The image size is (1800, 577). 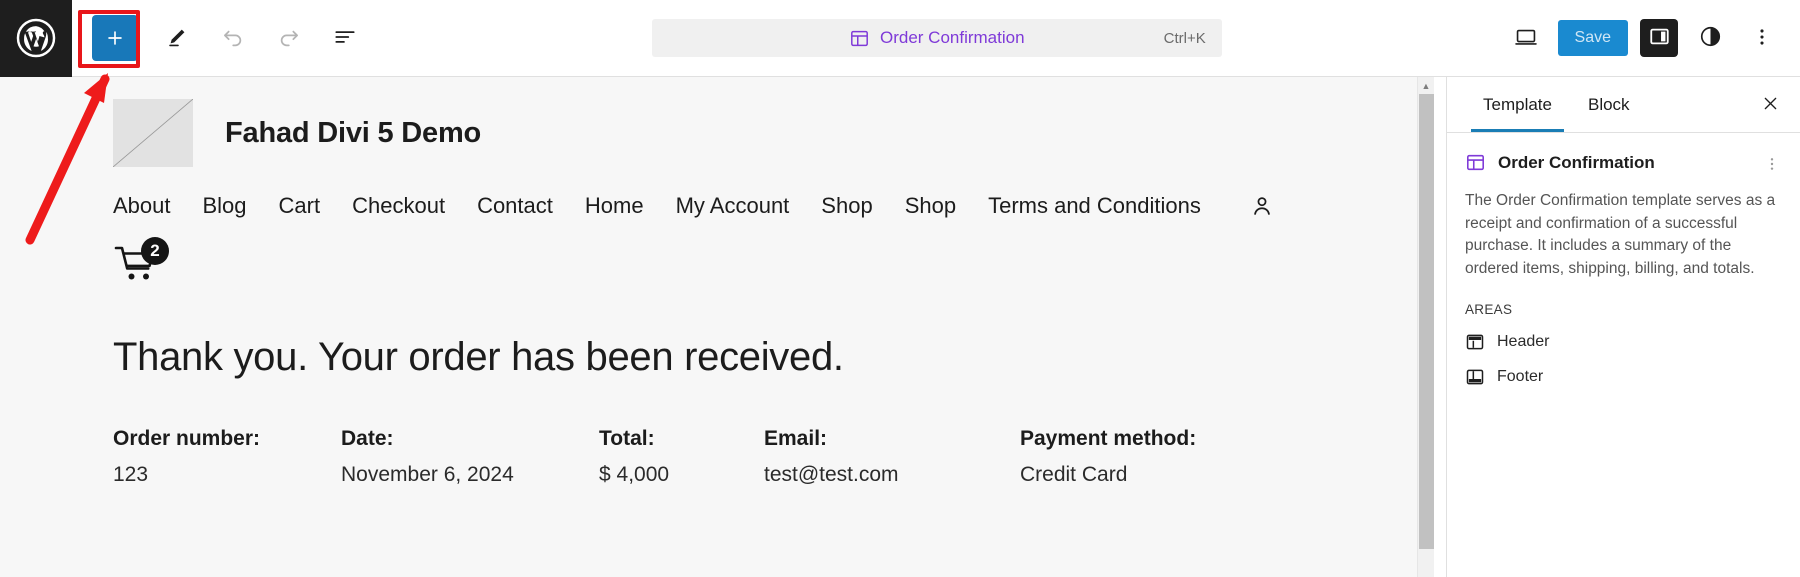 What do you see at coordinates (515, 206) in the screenshot?
I see `nav-item-contact: Contact` at bounding box center [515, 206].